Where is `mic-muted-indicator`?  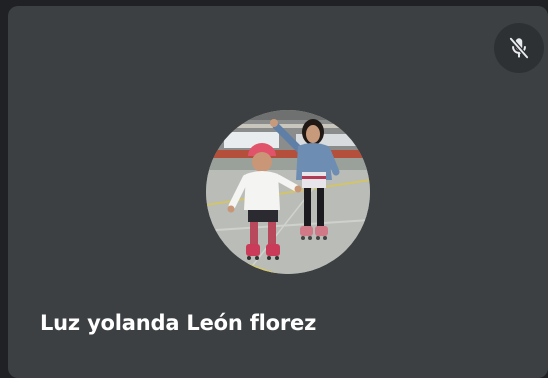
mic-muted-indicator is located at coordinates (519, 48).